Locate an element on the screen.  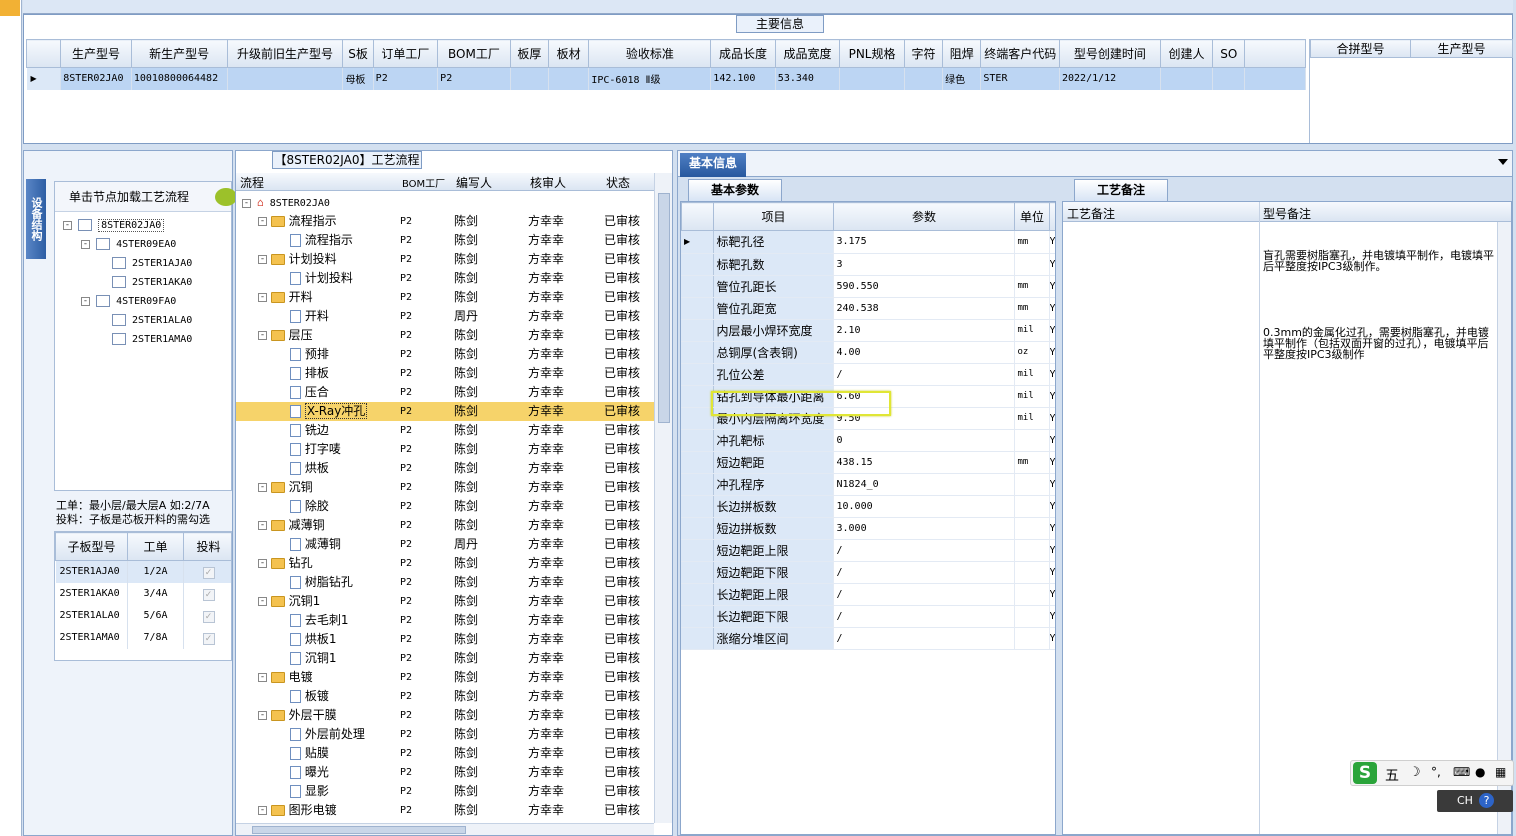
col-4: 订单工厂 is located at coordinates (405, 53).